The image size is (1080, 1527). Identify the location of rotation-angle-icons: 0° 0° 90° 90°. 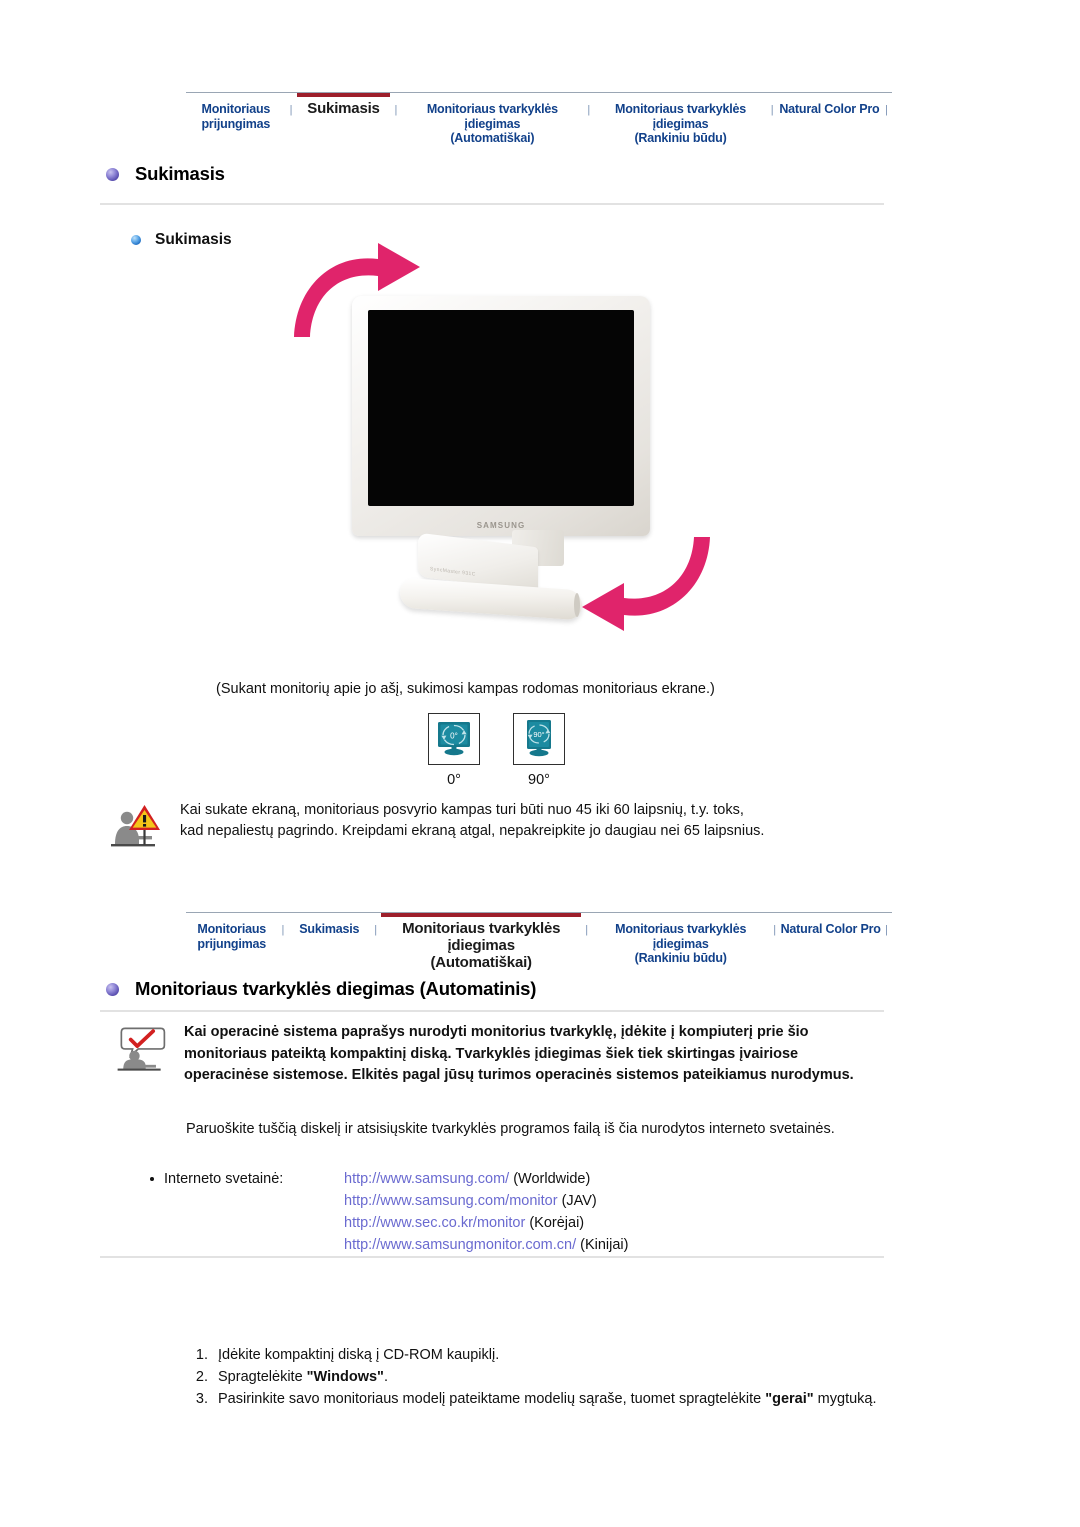
(496, 750).